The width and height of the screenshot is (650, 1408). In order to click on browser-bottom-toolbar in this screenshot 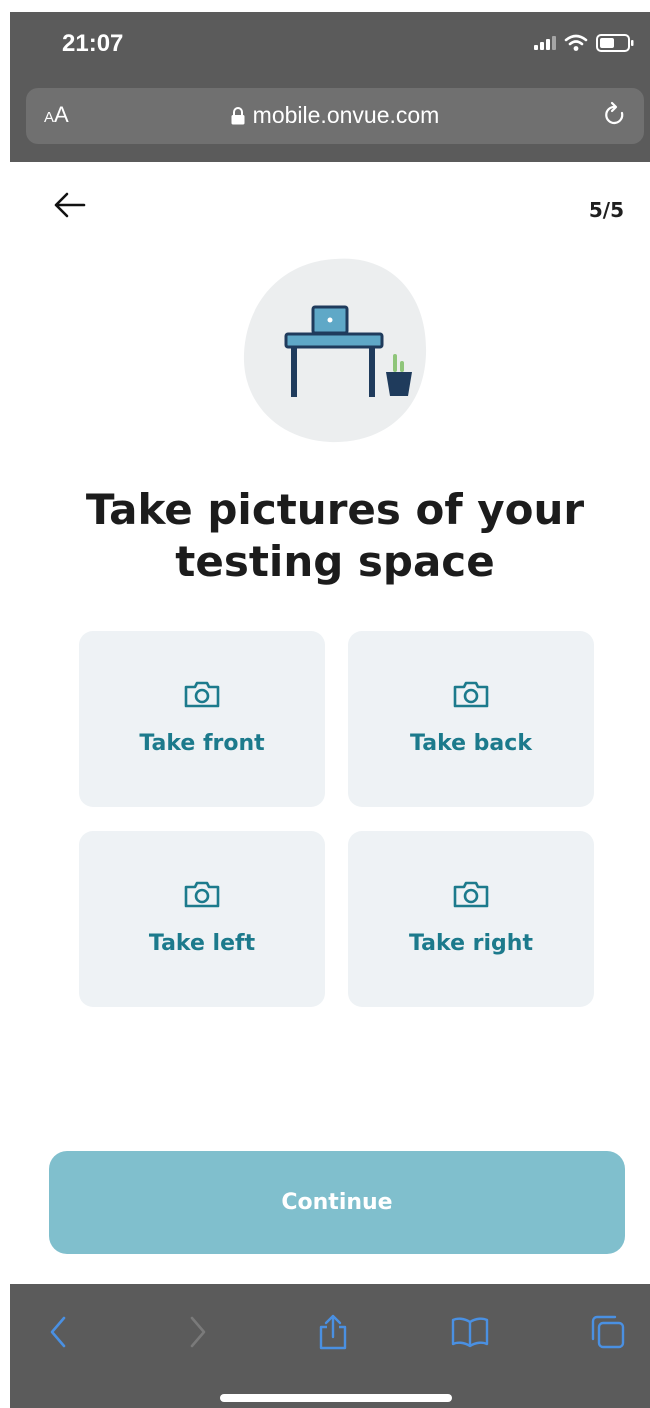, I will do `click(330, 1346)`.